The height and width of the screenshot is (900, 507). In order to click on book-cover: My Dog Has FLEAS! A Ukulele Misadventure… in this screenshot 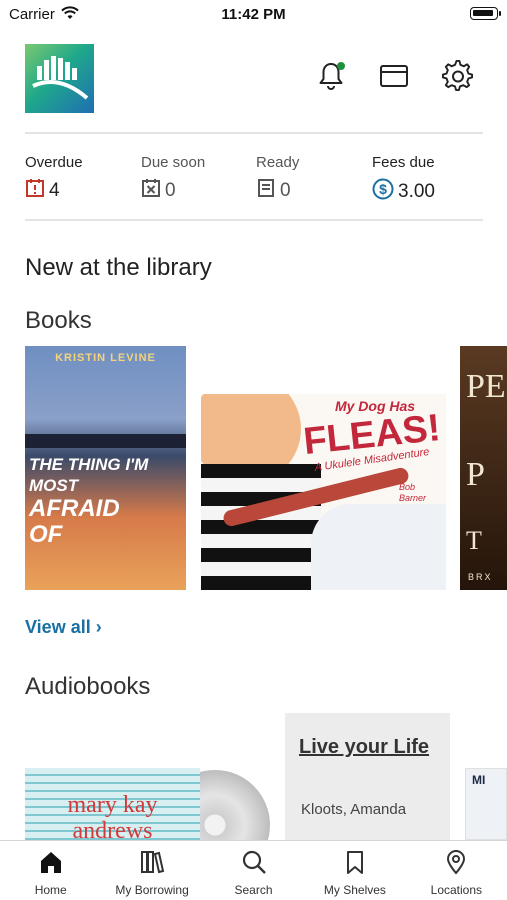, I will do `click(323, 492)`.